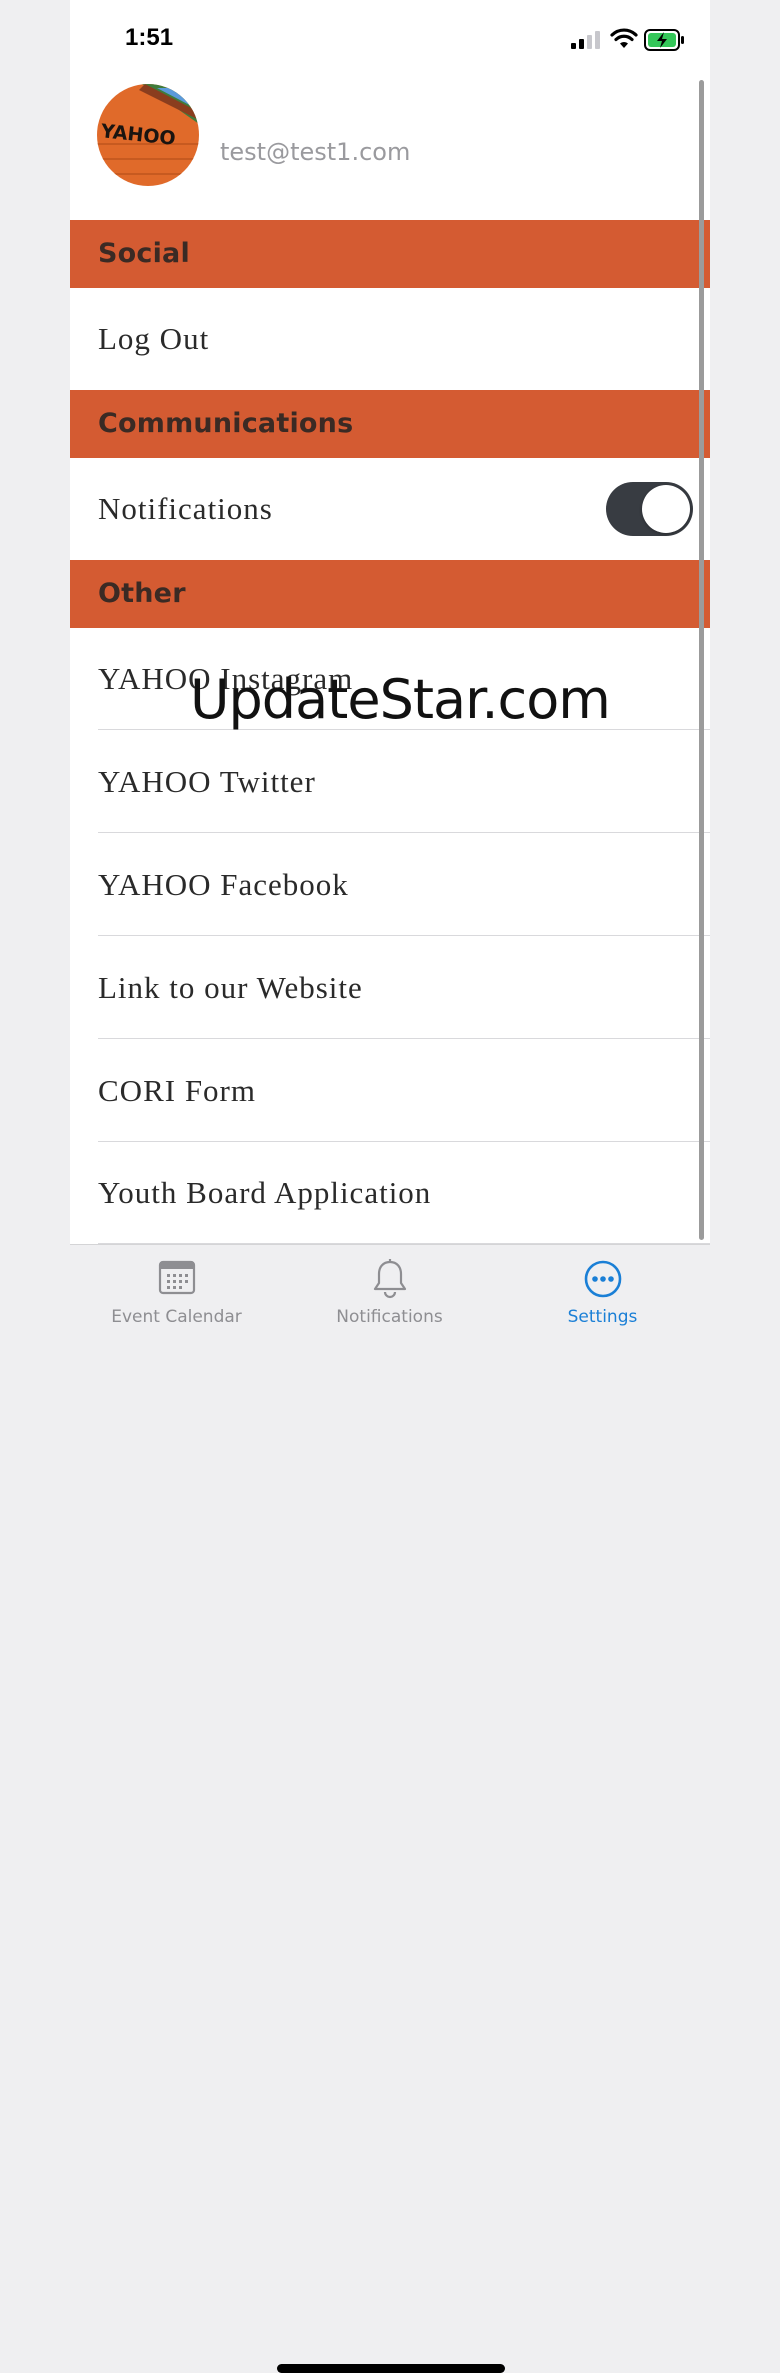 This screenshot has width=780, height=2373. Describe the element at coordinates (154, 338) in the screenshot. I see `logout-label: Log Out` at that location.